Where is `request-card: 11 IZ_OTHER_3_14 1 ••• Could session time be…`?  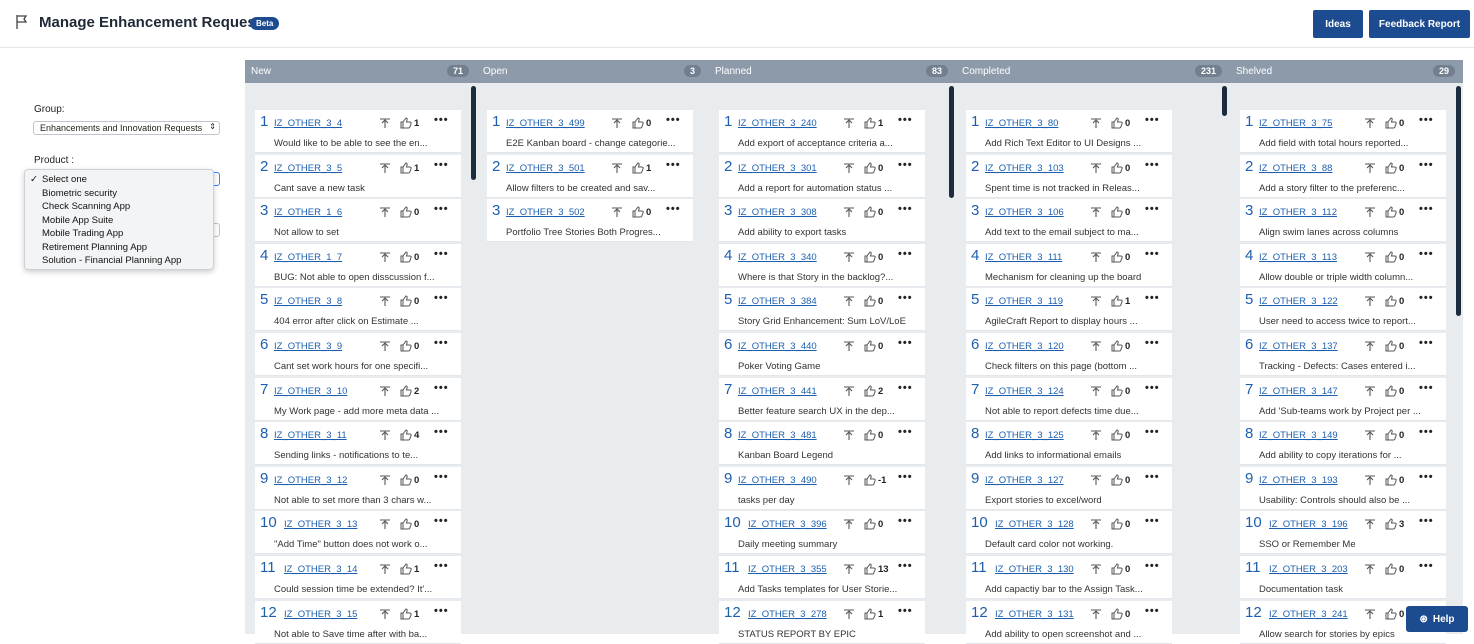 request-card: 11 IZ_OTHER_3_14 1 ••• Could session time be… is located at coordinates (358, 577).